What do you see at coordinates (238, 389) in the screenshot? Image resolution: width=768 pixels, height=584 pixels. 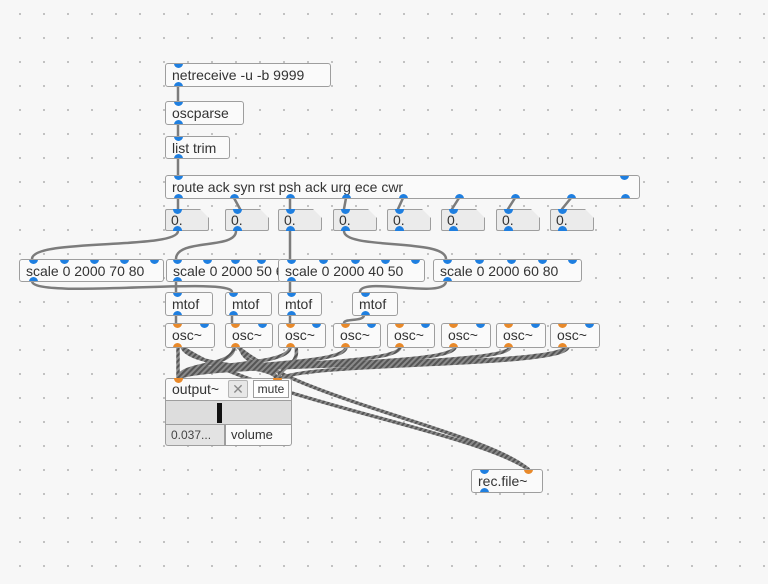 I see `close-icon: ✕` at bounding box center [238, 389].